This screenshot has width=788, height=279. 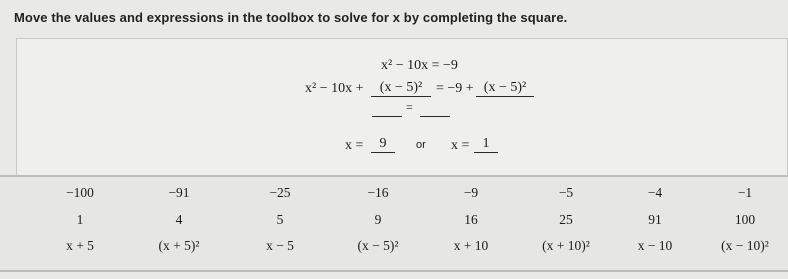 I want to click on answer-slot-e-value: 9, so click(x=383, y=143).